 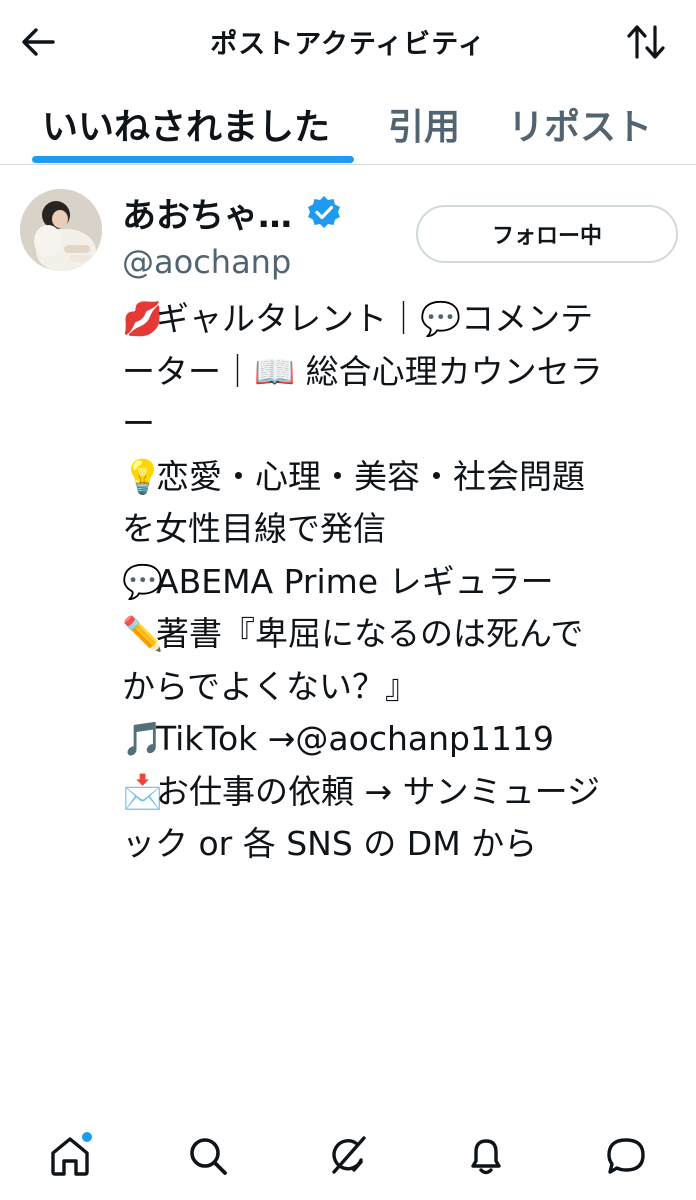 What do you see at coordinates (402, 634) in the screenshot?
I see `bio-line: ✏️著書『卑屈になるのは死んで` at bounding box center [402, 634].